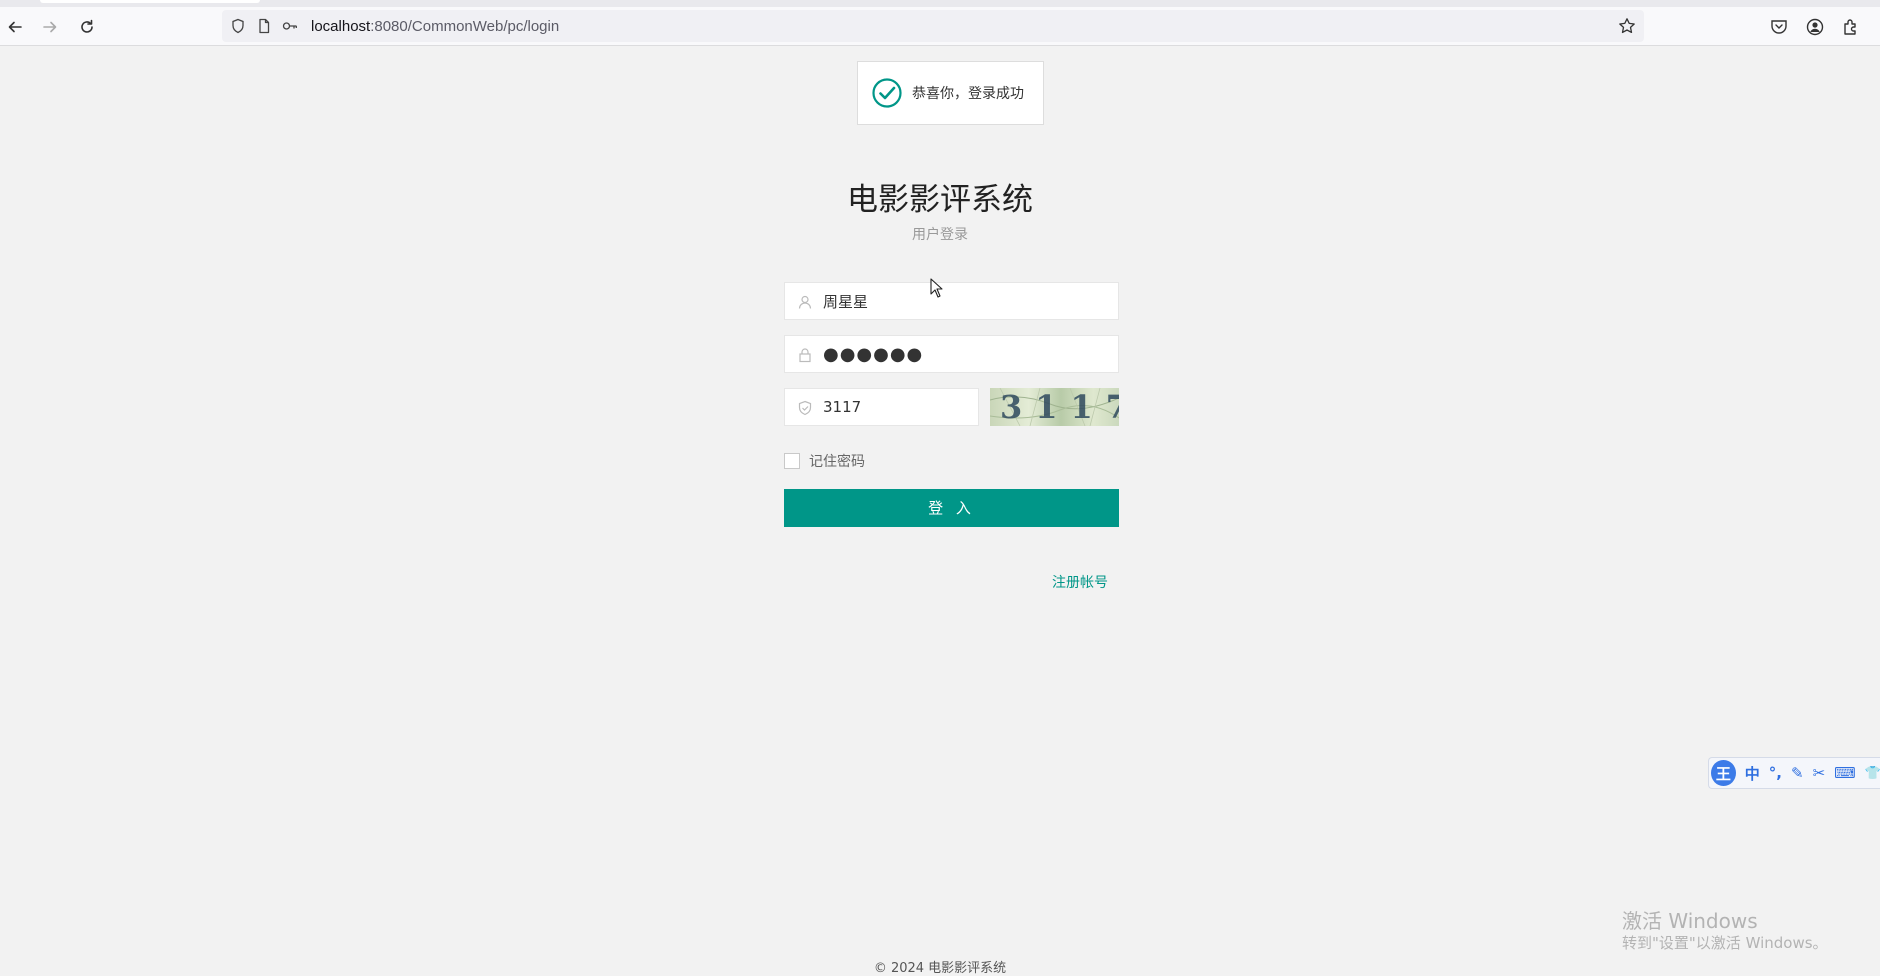 The height and width of the screenshot is (976, 1880). I want to click on page-title: 电影影评系统, so click(940, 200).